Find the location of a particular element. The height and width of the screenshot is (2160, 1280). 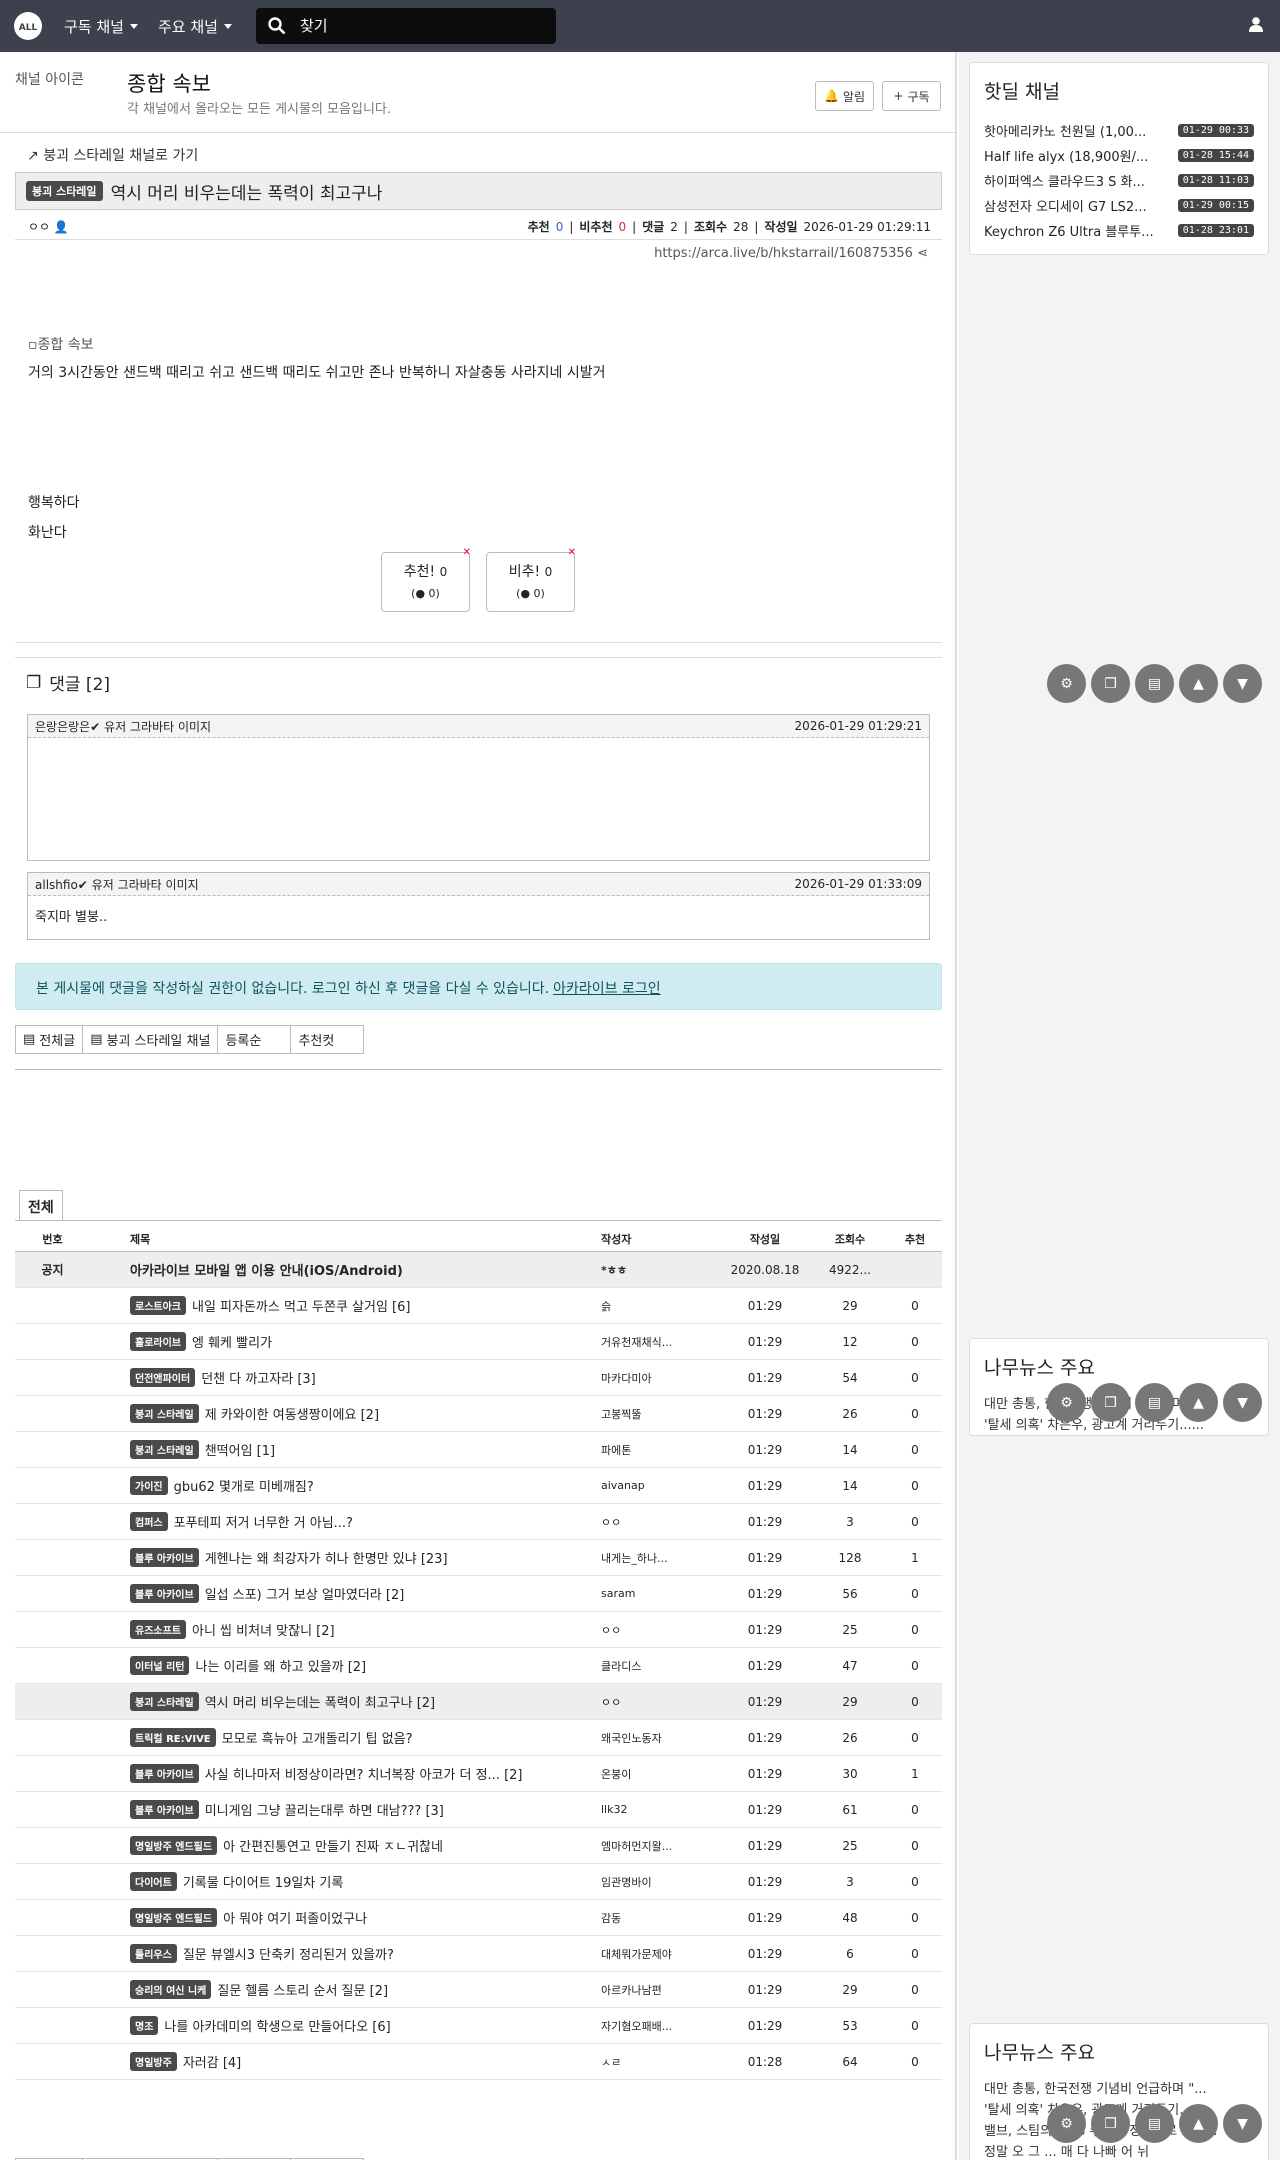

row-author: 아르카나남편 is located at coordinates (661, 1990).